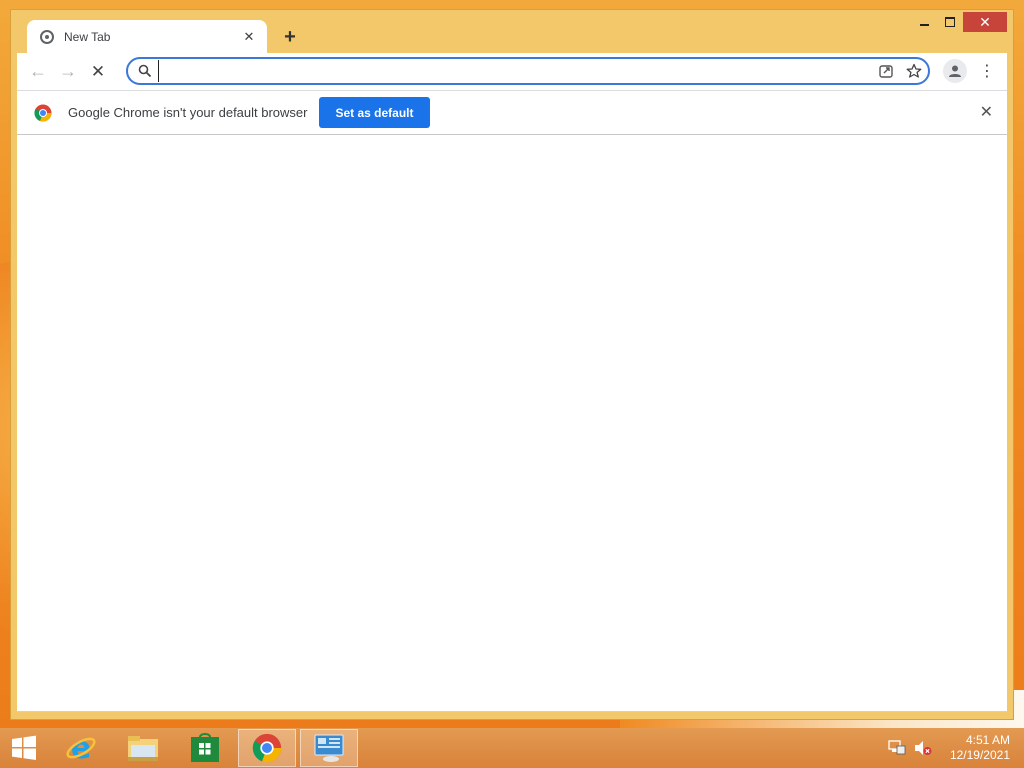 This screenshot has height=768, width=1024. I want to click on speaker-muted-icon, so click(923, 748).